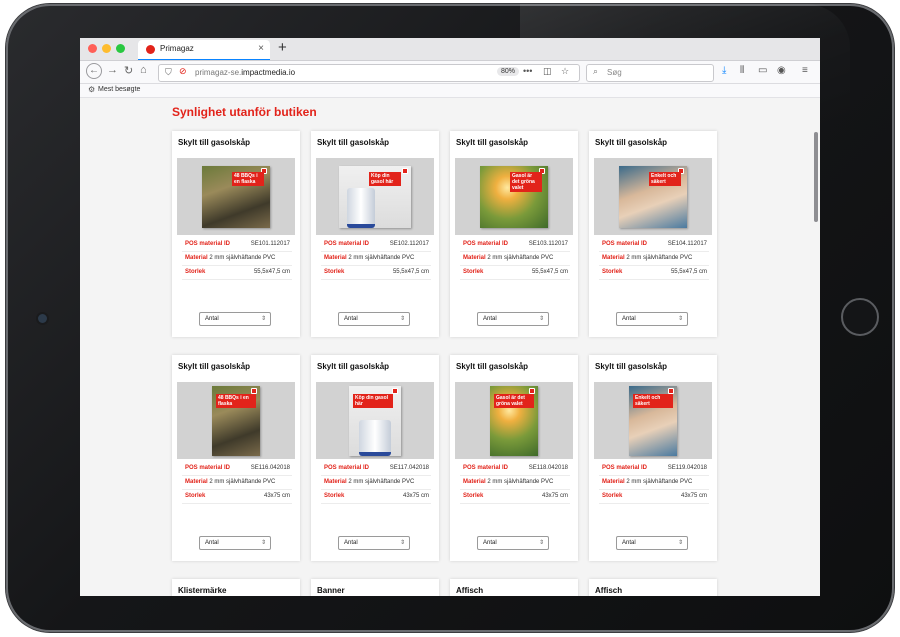  I want to click on tab-primagaz: Primagaz ×, so click(204, 50).